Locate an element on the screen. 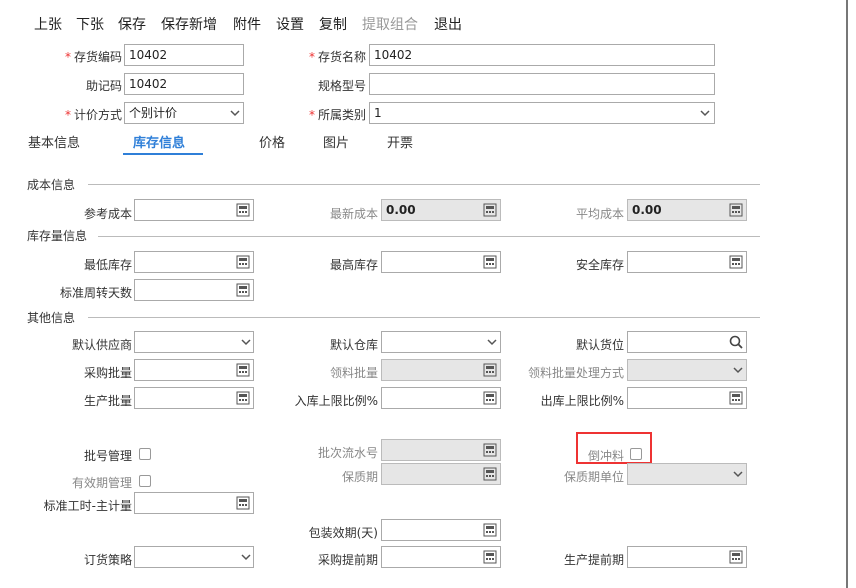  required-mark: * is located at coordinates (67, 57).